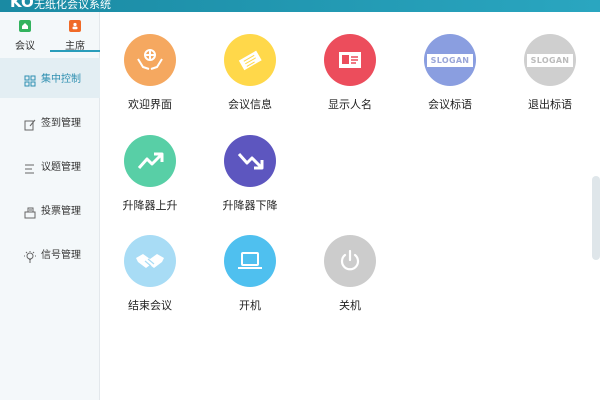 The height and width of the screenshot is (400, 600). I want to click on sidebar-item-label: 投票管理, so click(61, 211).